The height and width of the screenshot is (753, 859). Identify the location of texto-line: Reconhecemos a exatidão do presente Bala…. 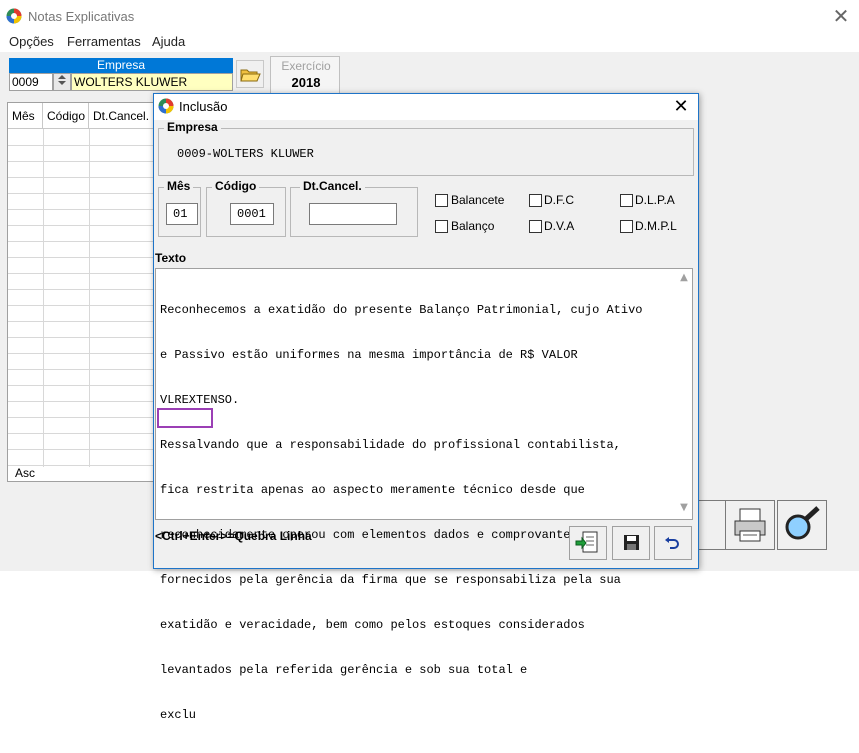
(401, 310).